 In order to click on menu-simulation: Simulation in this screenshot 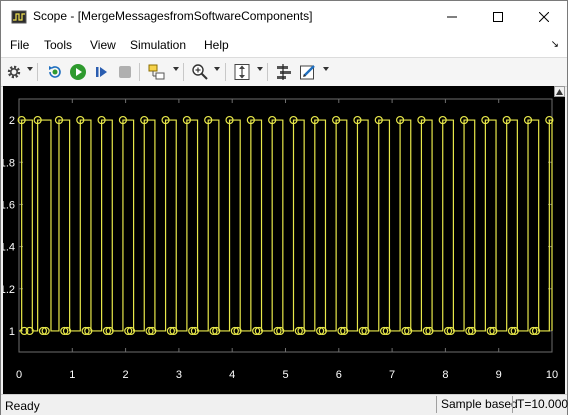, I will do `click(158, 45)`.